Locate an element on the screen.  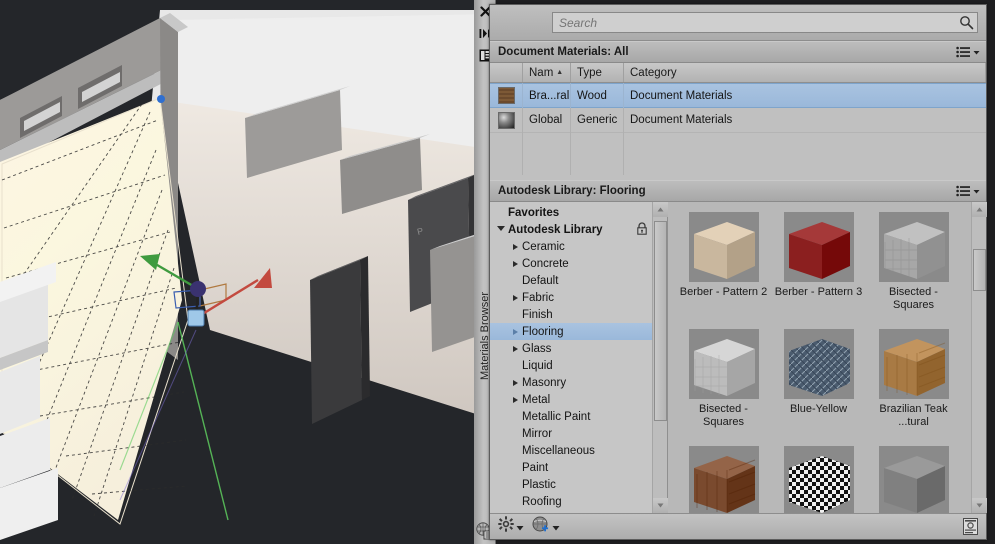
column-header-category: Category is located at coordinates (805, 72).